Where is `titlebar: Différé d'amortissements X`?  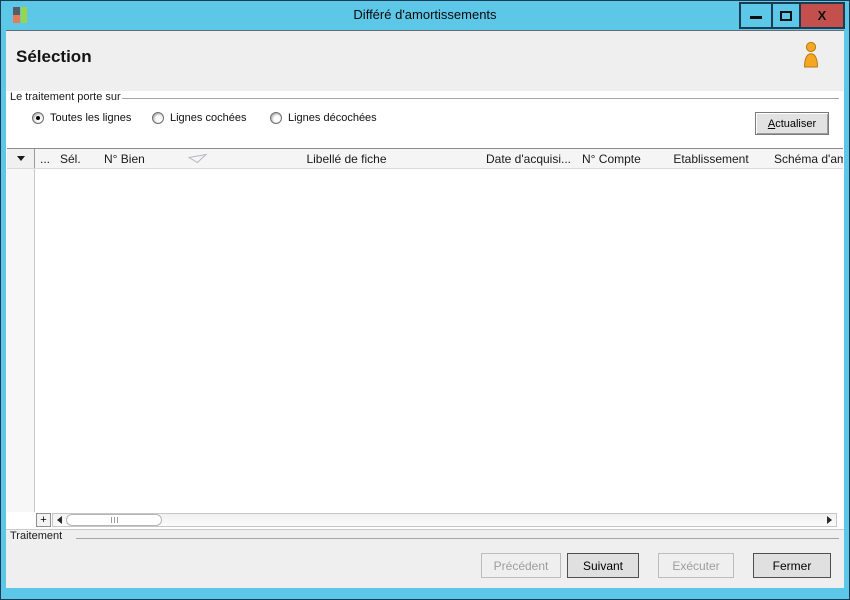 titlebar: Différé d'amortissements X is located at coordinates (425, 15).